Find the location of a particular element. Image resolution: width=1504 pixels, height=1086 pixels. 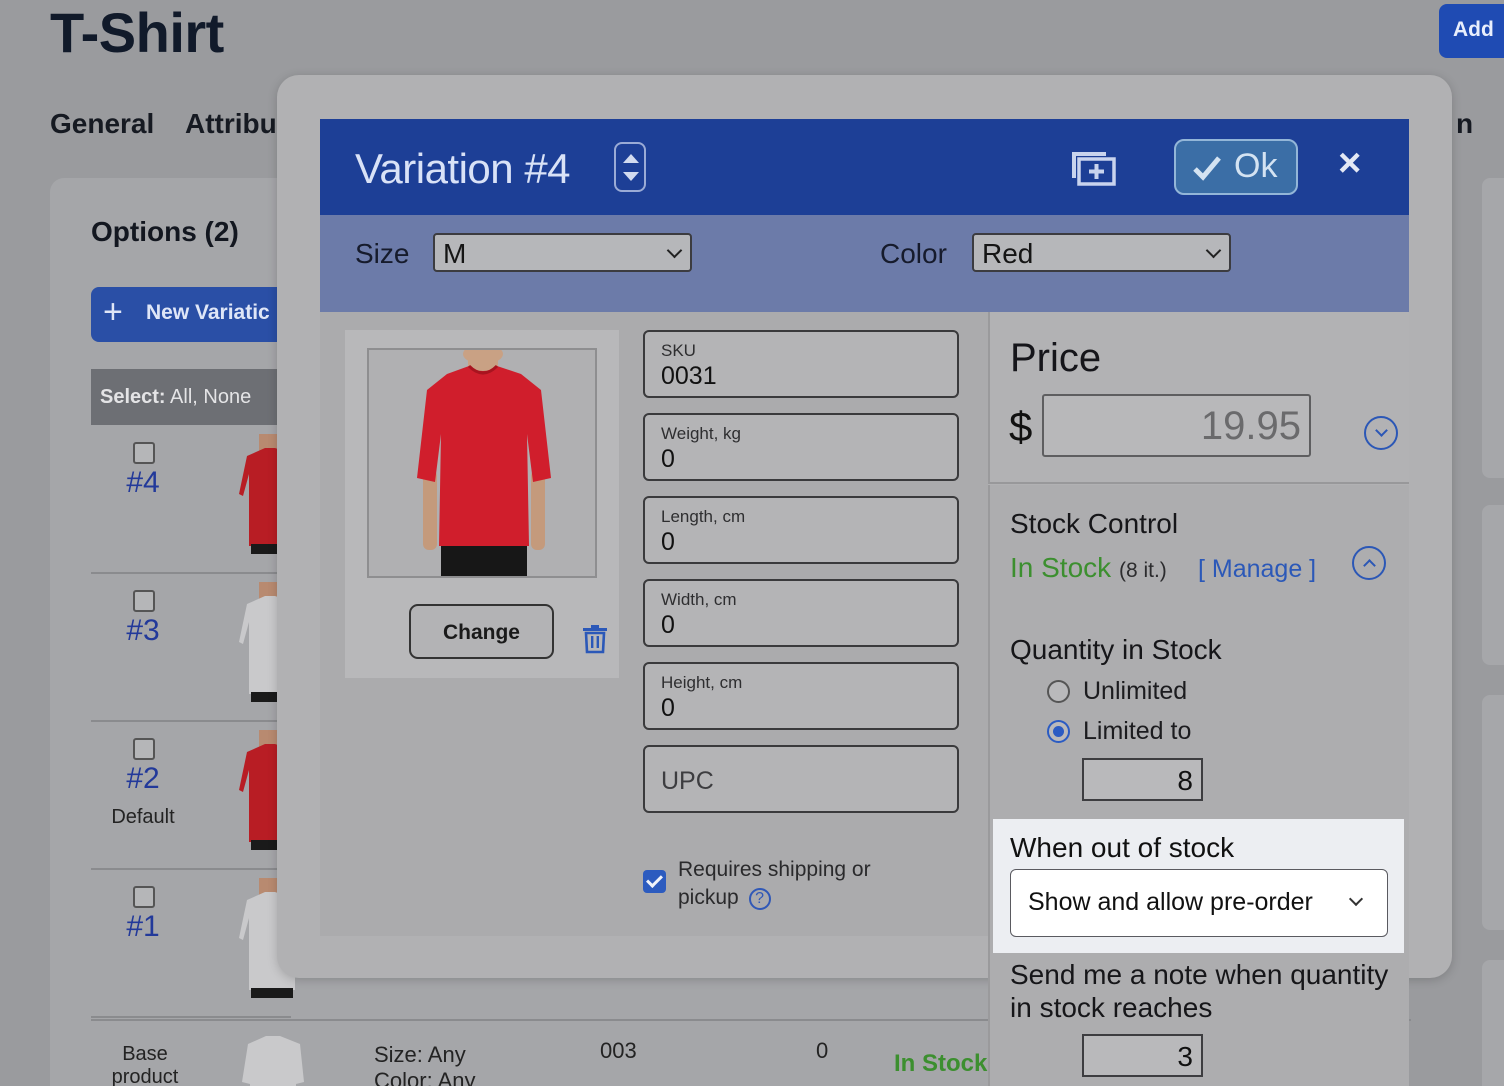

expand-price-button is located at coordinates (1381, 433).